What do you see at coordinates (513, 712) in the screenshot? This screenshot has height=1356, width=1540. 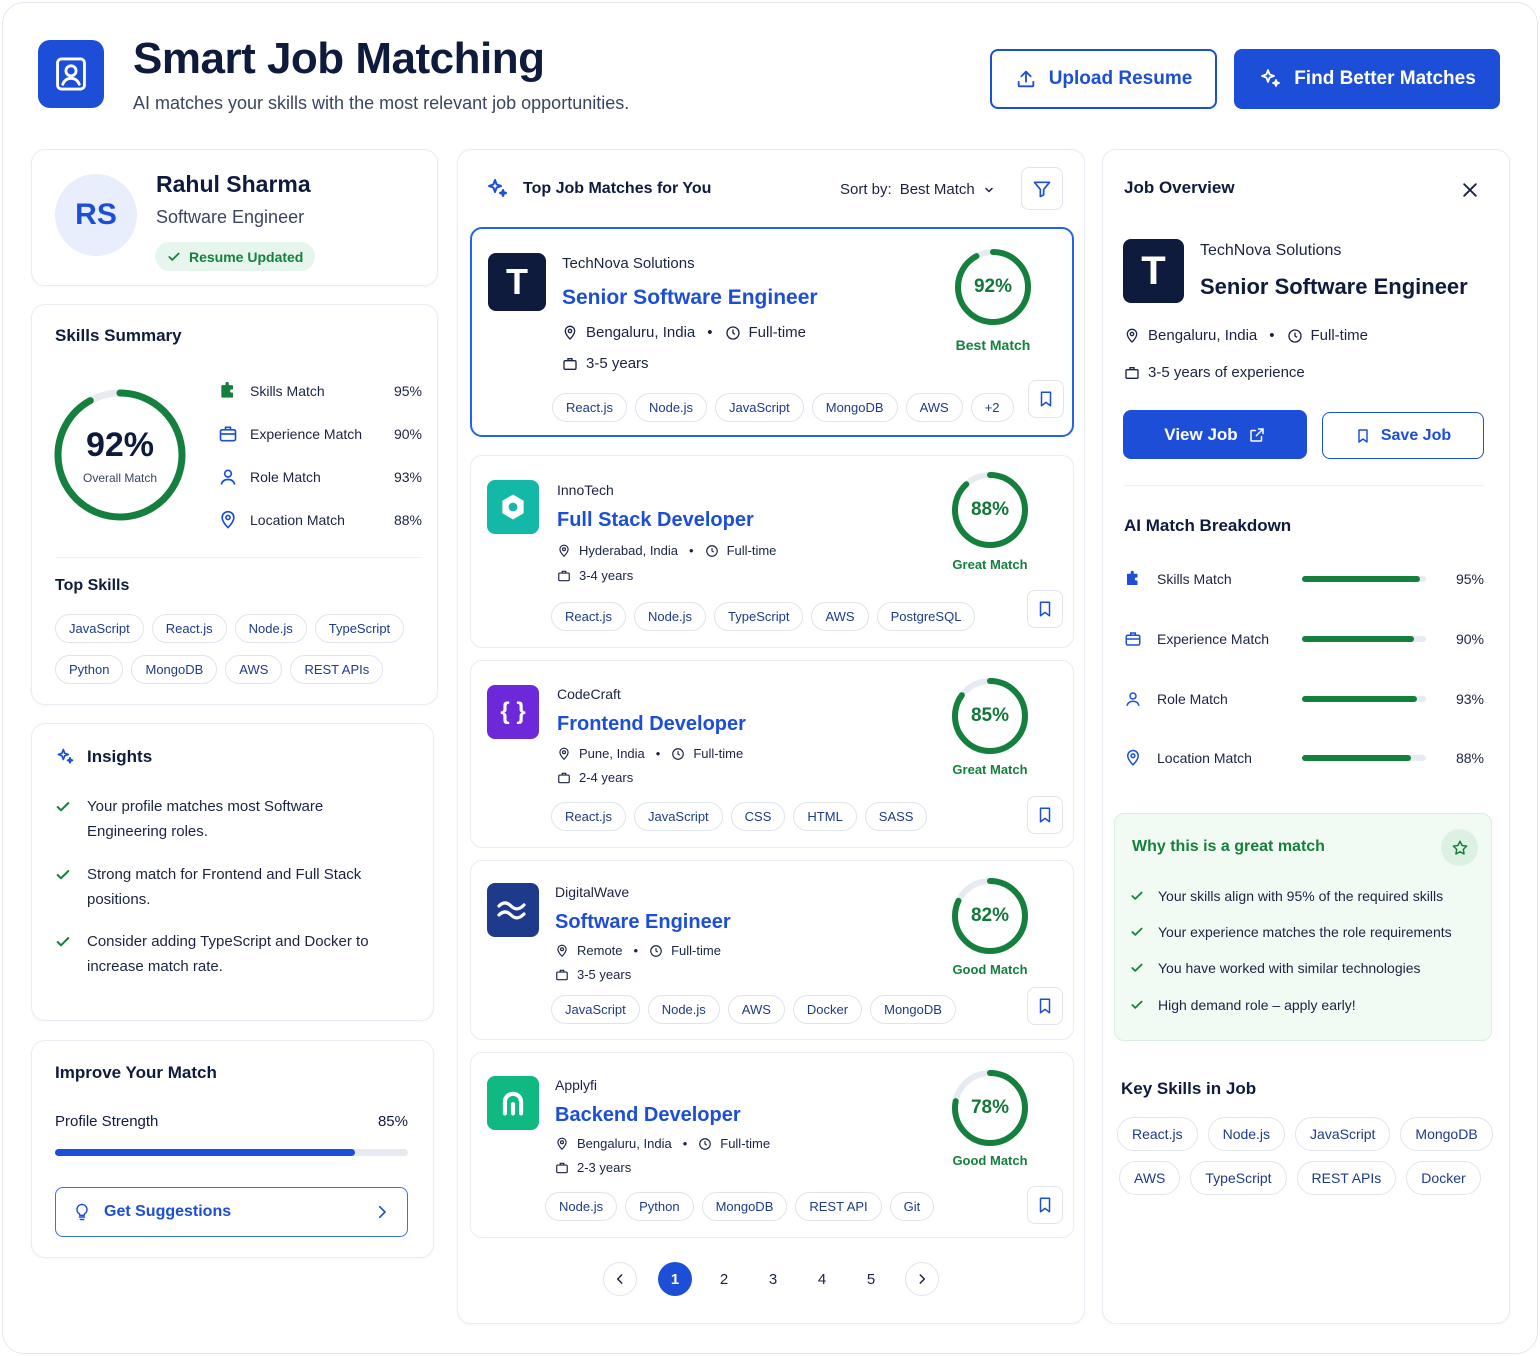 I see `code-braces-logo-icon: { }` at bounding box center [513, 712].